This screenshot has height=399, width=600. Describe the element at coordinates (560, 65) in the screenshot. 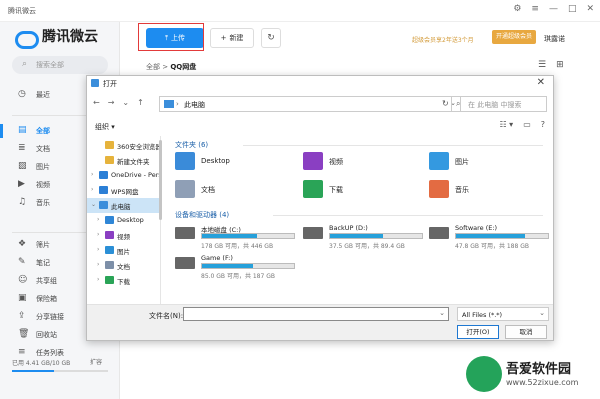

I see `grid-view-icon: ⊞` at that location.